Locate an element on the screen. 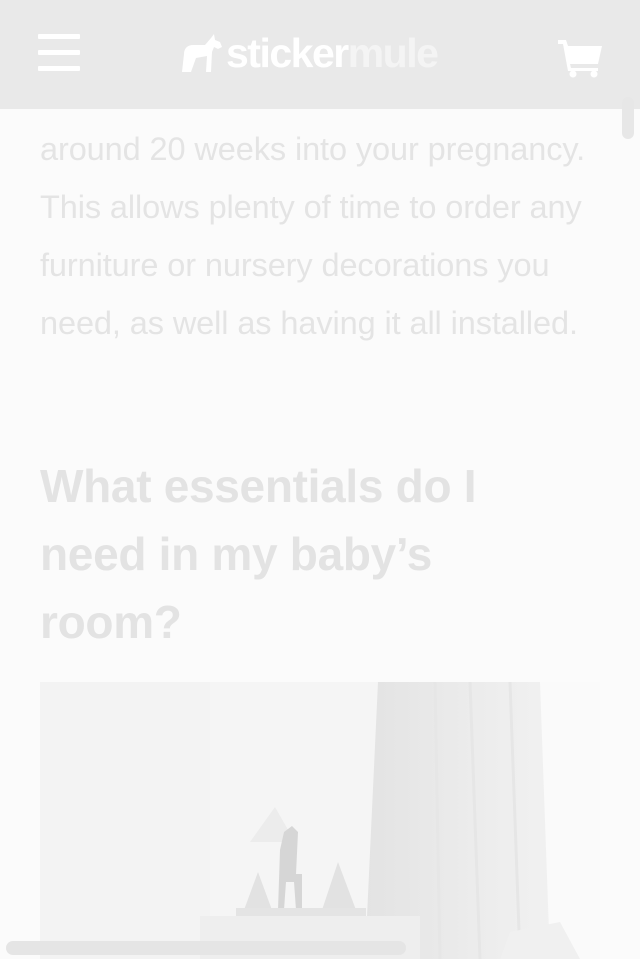  logo-text-sticker: sticker is located at coordinates (287, 53).